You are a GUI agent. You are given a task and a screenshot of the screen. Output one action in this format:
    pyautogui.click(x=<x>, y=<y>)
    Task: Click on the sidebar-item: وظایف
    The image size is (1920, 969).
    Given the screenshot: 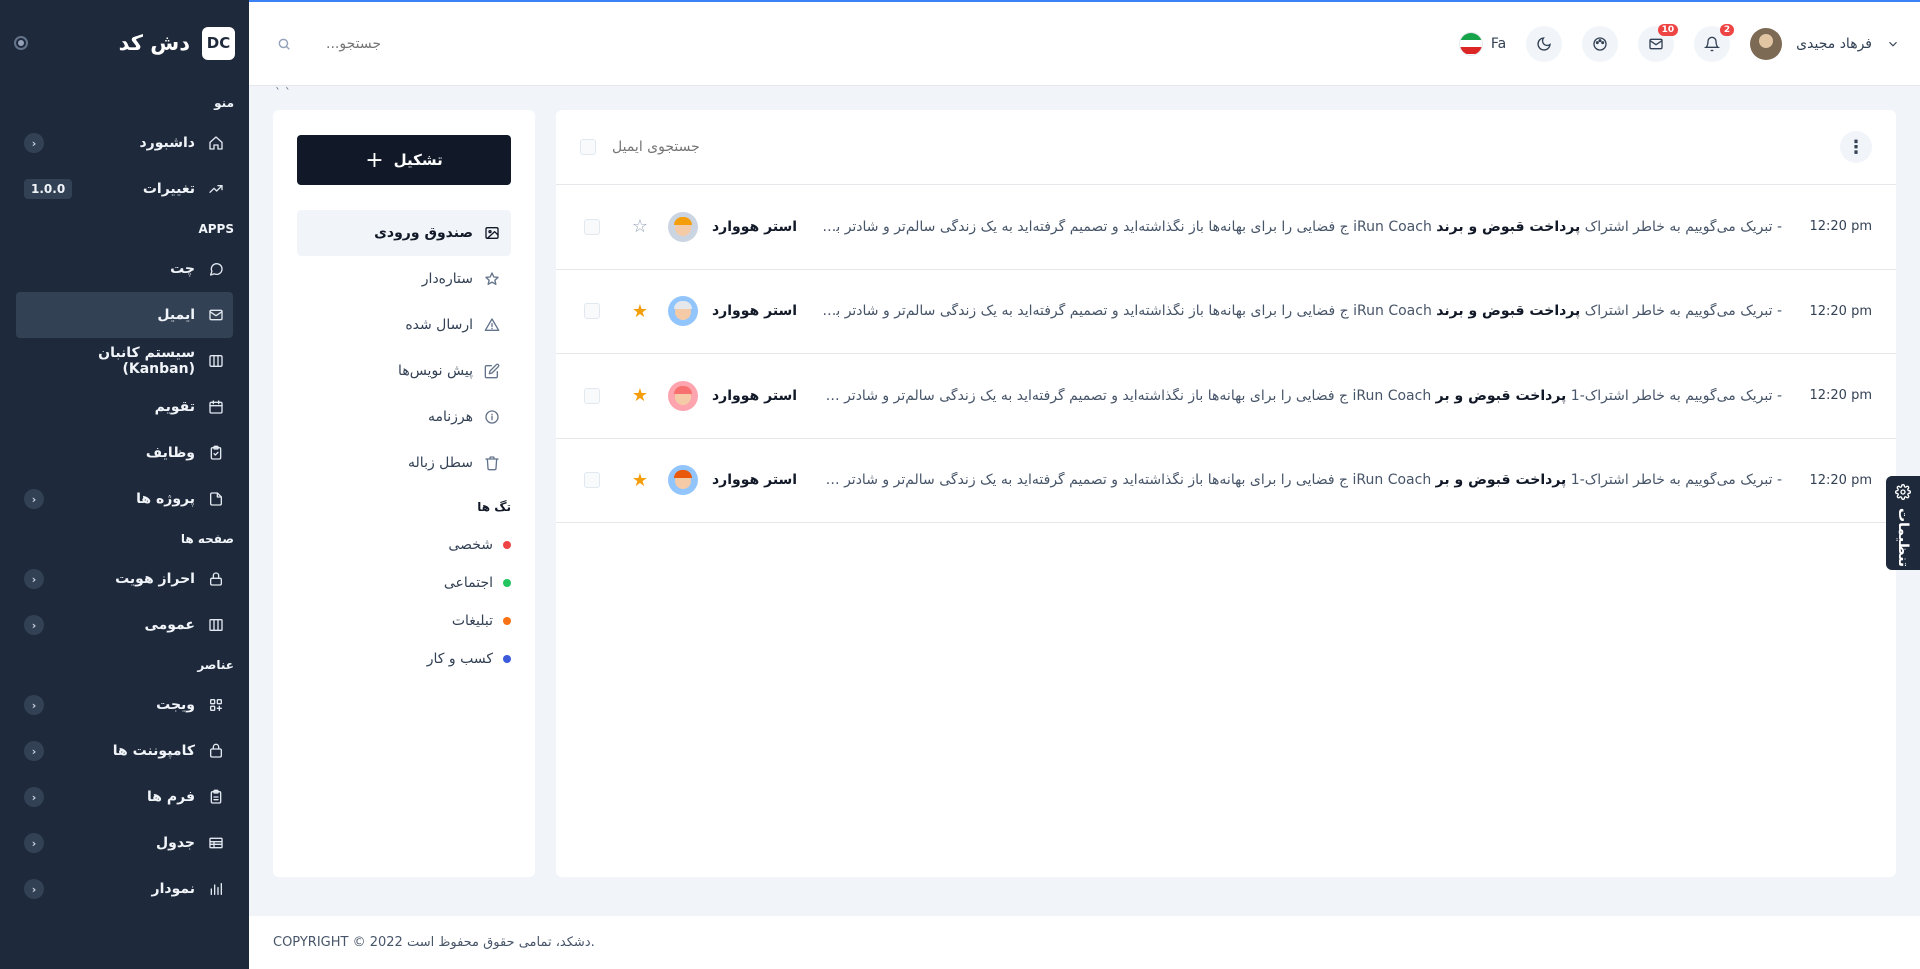 What is the action you would take?
    pyautogui.click(x=124, y=453)
    